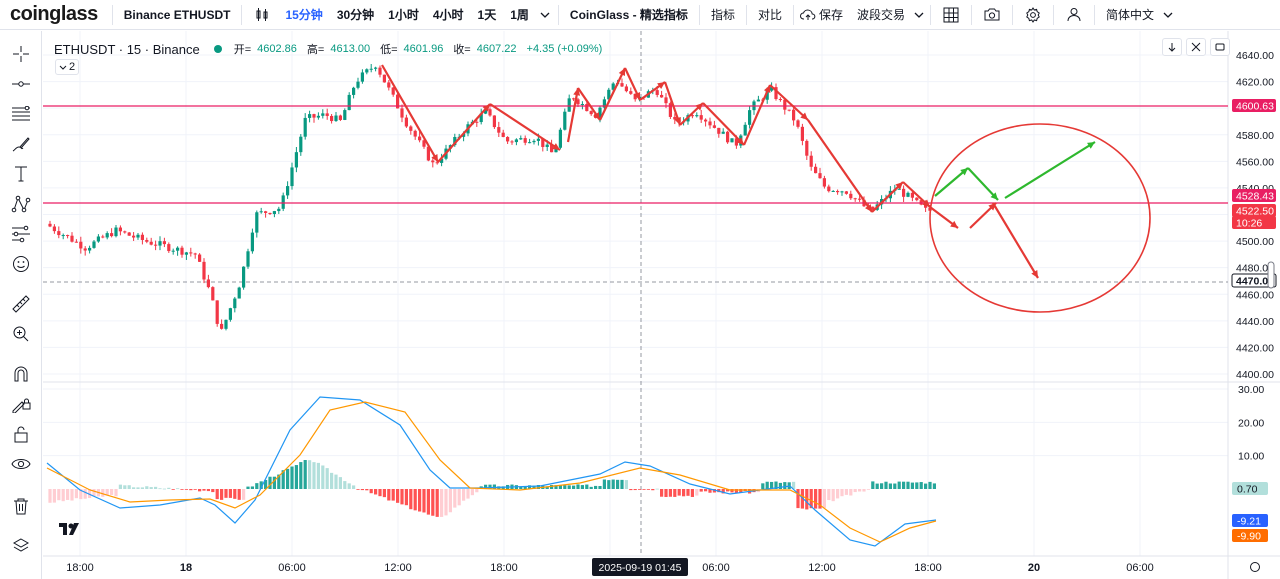 The height and width of the screenshot is (579, 1280). I want to click on indicator-collapse-button: 2, so click(67, 67).